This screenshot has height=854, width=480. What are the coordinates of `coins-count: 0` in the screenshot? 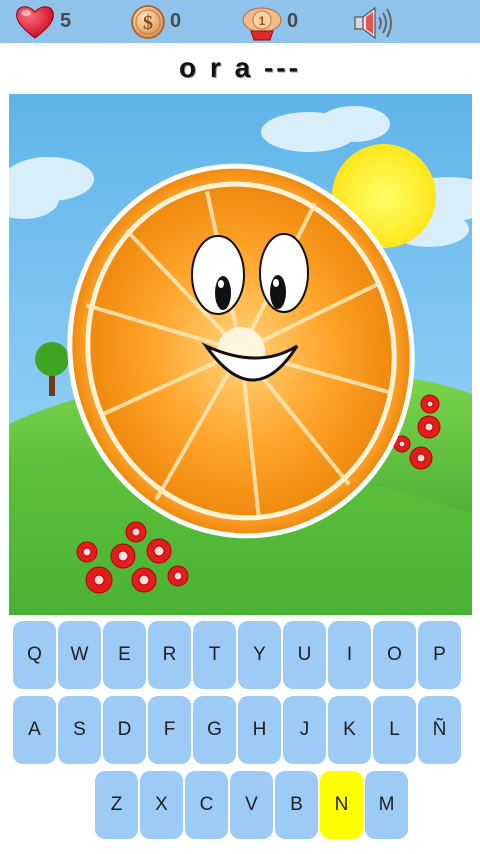 It's located at (176, 21).